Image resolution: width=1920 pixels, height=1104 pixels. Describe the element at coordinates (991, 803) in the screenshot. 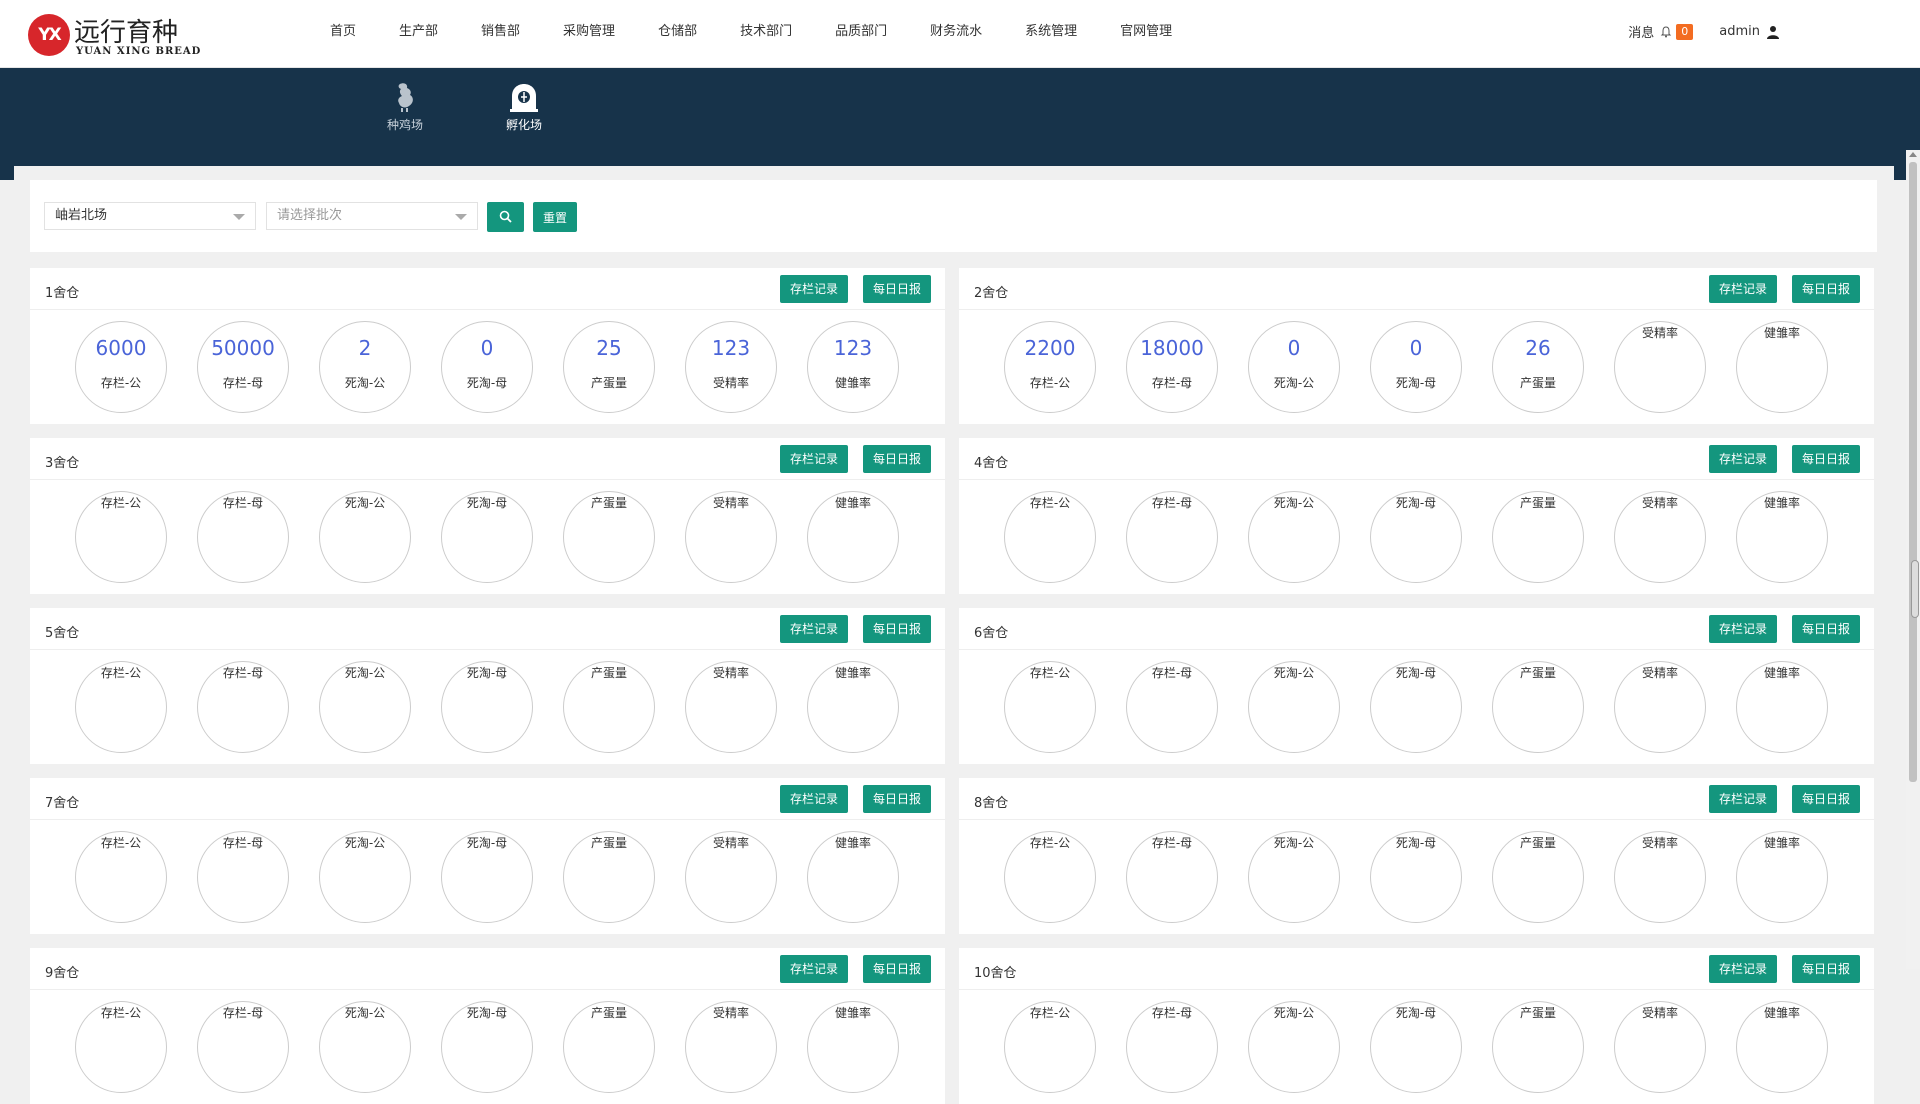

I see `shed-title: 8舍仓` at that location.